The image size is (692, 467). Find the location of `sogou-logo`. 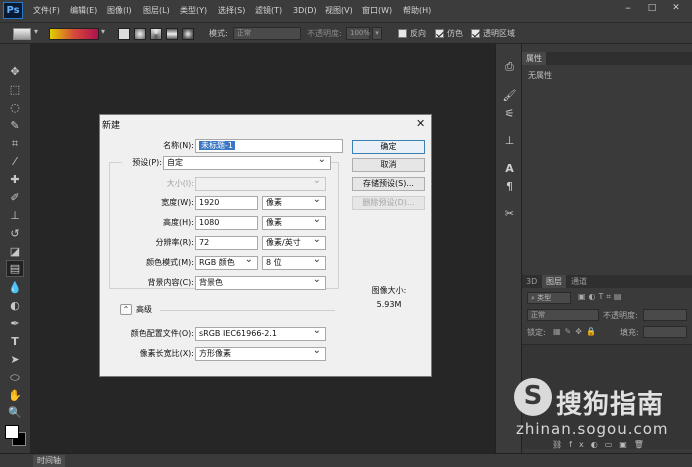

sogou-logo is located at coordinates (533, 397).